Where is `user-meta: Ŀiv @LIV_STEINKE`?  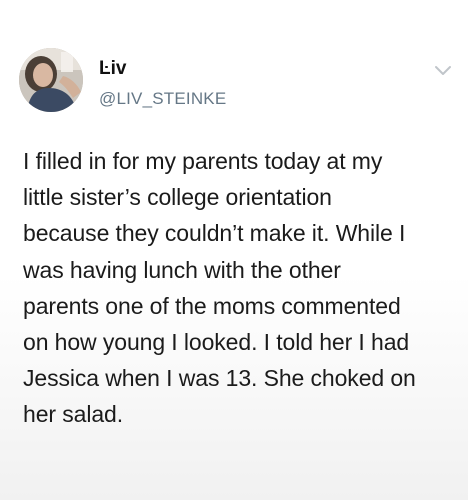
user-meta: Ŀiv @LIV_STEINKE is located at coordinates (162, 83).